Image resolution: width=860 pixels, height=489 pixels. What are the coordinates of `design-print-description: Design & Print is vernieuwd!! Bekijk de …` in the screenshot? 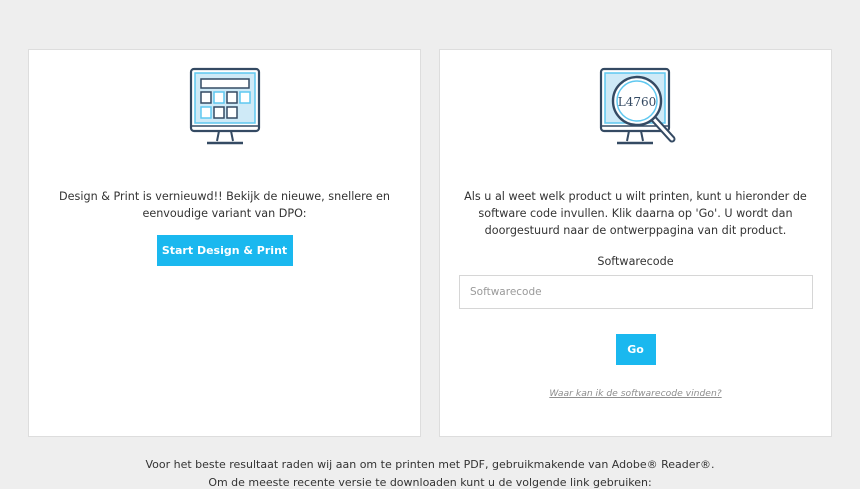 It's located at (224, 205).